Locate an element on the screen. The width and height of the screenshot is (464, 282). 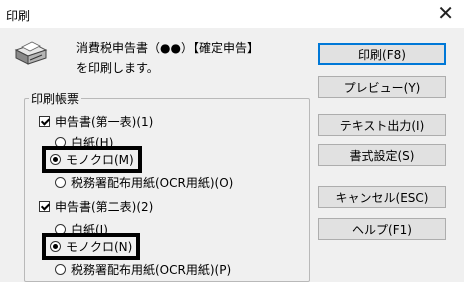
form1-option-ocr: 税務署配布用紙(OCR用紙)(O) is located at coordinates (144, 182).